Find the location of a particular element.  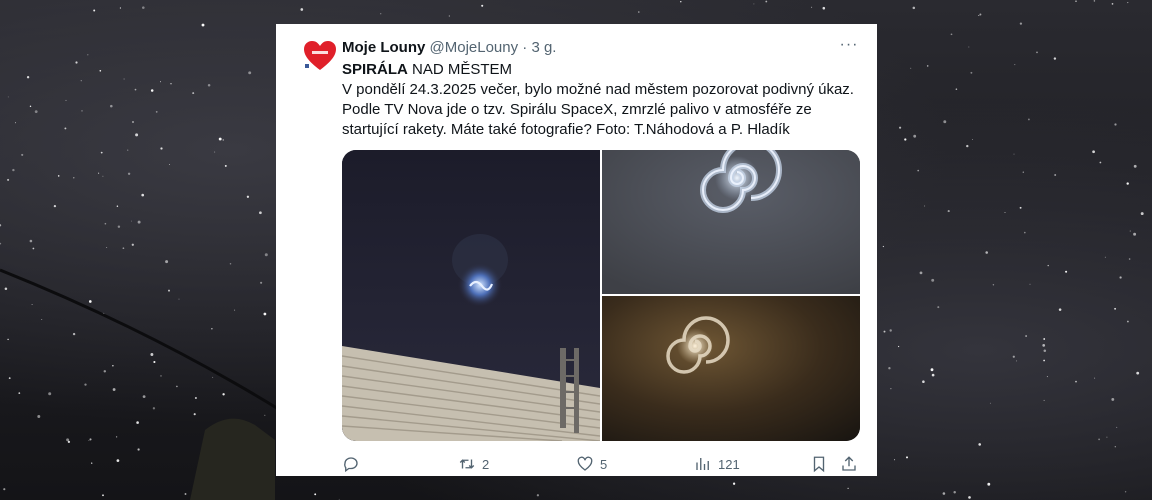

photo-building-scene is located at coordinates (471, 295).